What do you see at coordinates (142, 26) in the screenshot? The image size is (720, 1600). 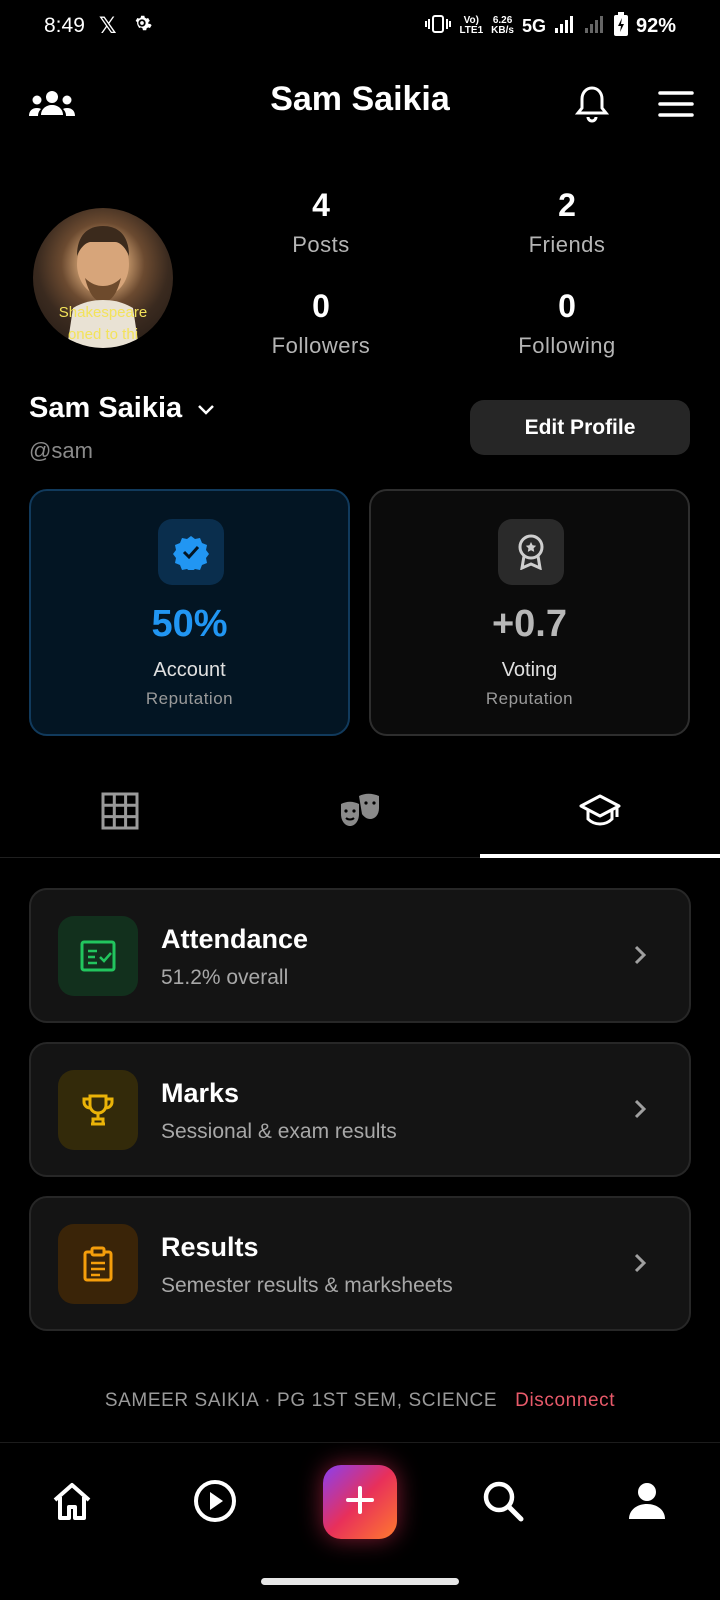 I see `settings-icon` at bounding box center [142, 26].